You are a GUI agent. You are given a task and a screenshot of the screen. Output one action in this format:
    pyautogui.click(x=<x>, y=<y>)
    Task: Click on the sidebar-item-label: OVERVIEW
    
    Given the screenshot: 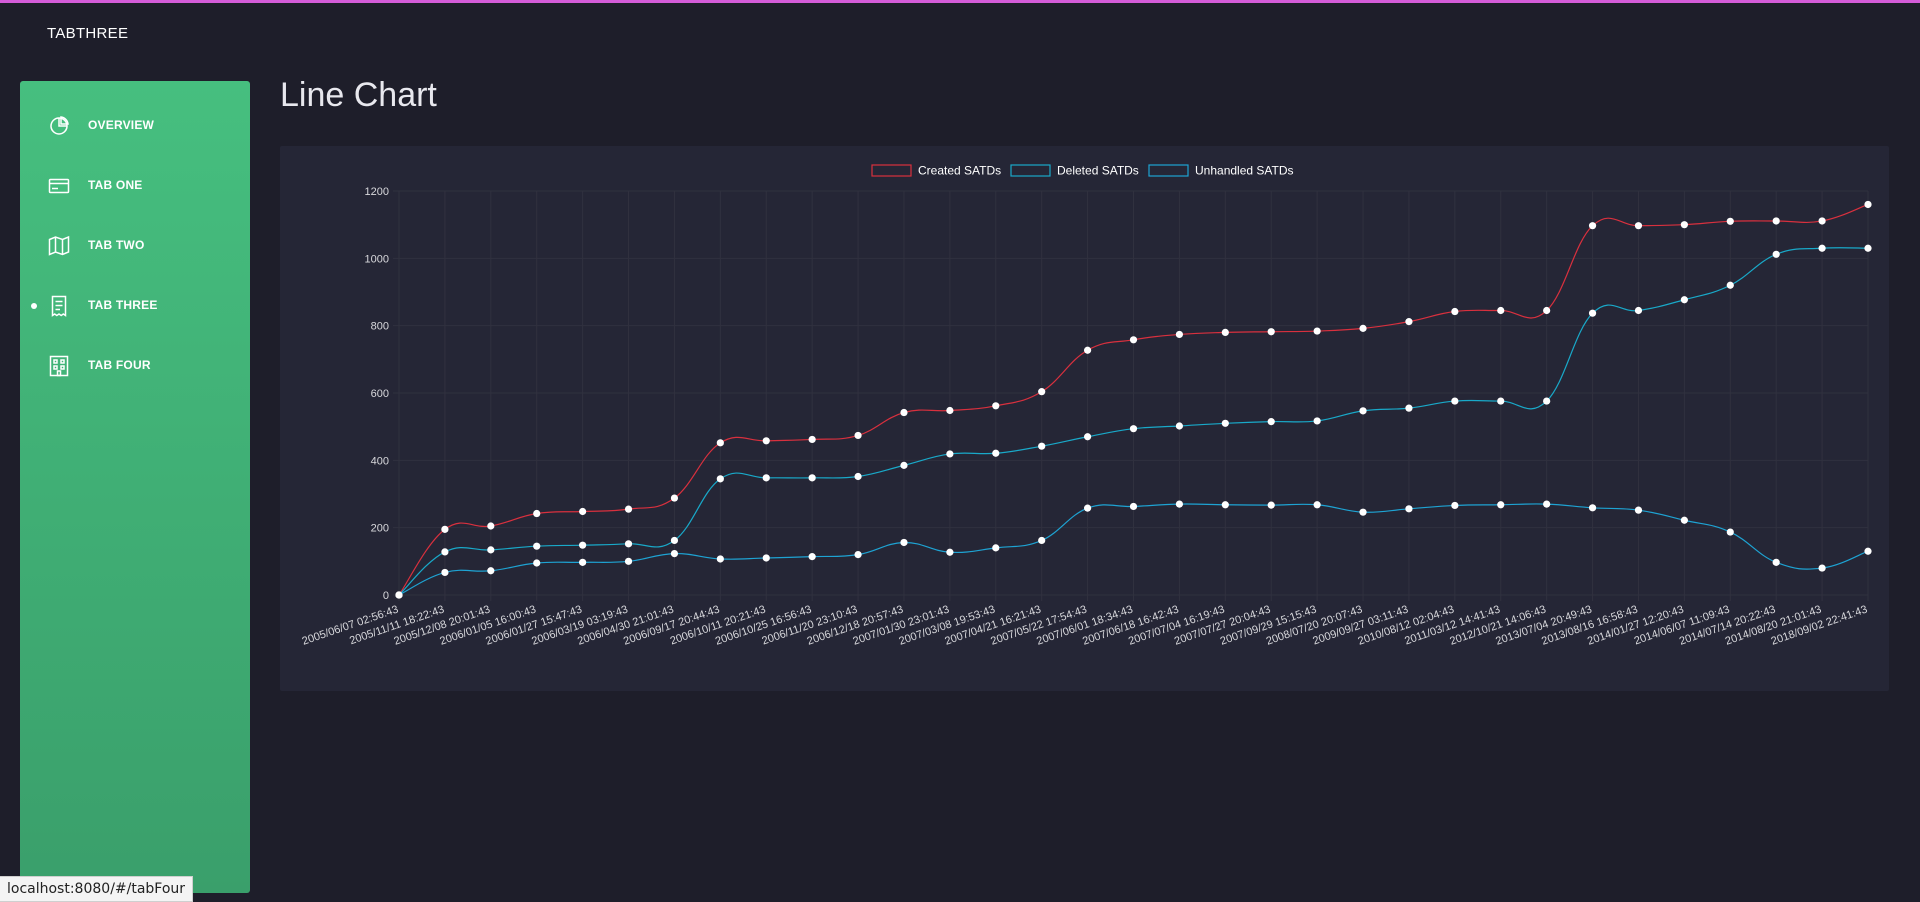 What is the action you would take?
    pyautogui.click(x=121, y=125)
    